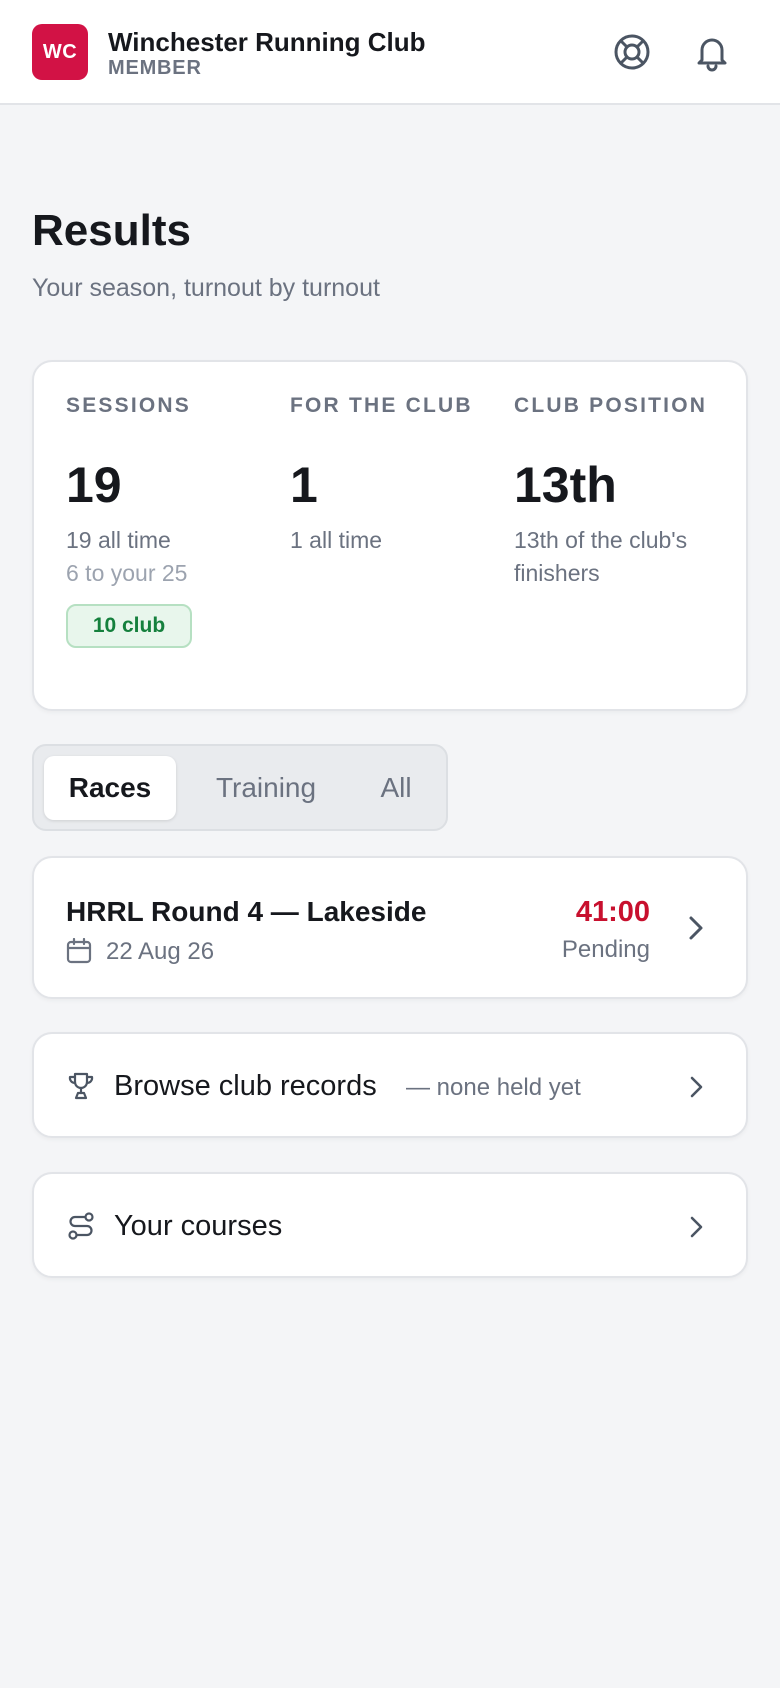 The image size is (780, 1688). What do you see at coordinates (129, 626) in the screenshot?
I see `sessions-club-badge: 10 club` at bounding box center [129, 626].